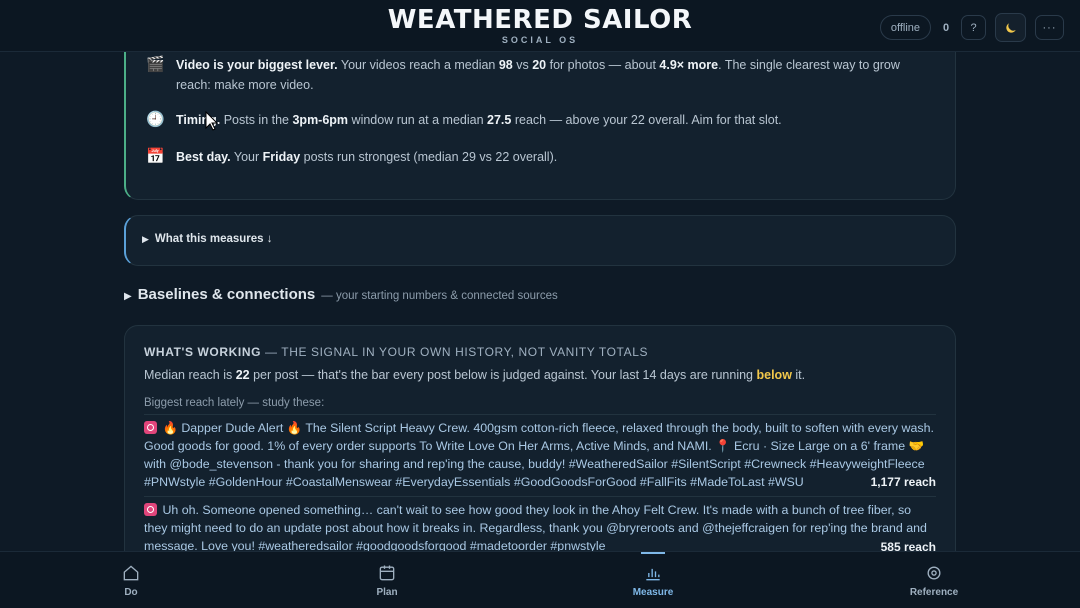  What do you see at coordinates (653, 592) in the screenshot?
I see `nav-label: Measure` at bounding box center [653, 592].